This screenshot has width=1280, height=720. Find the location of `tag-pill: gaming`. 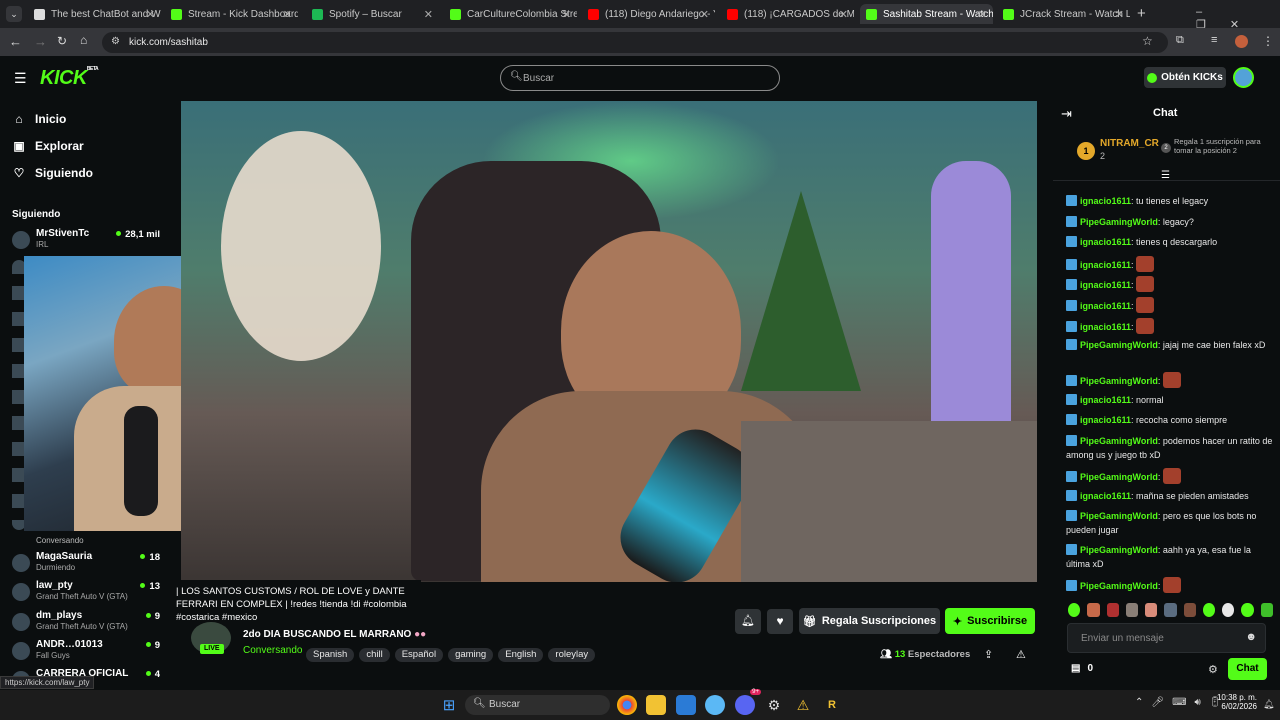

tag-pill: gaming is located at coordinates (471, 655).